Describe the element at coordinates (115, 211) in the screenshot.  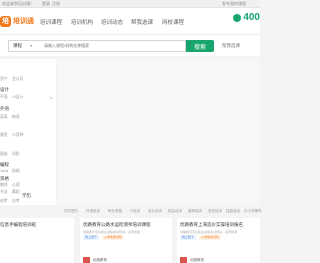
I see `quick-link: 职业资格` at that location.